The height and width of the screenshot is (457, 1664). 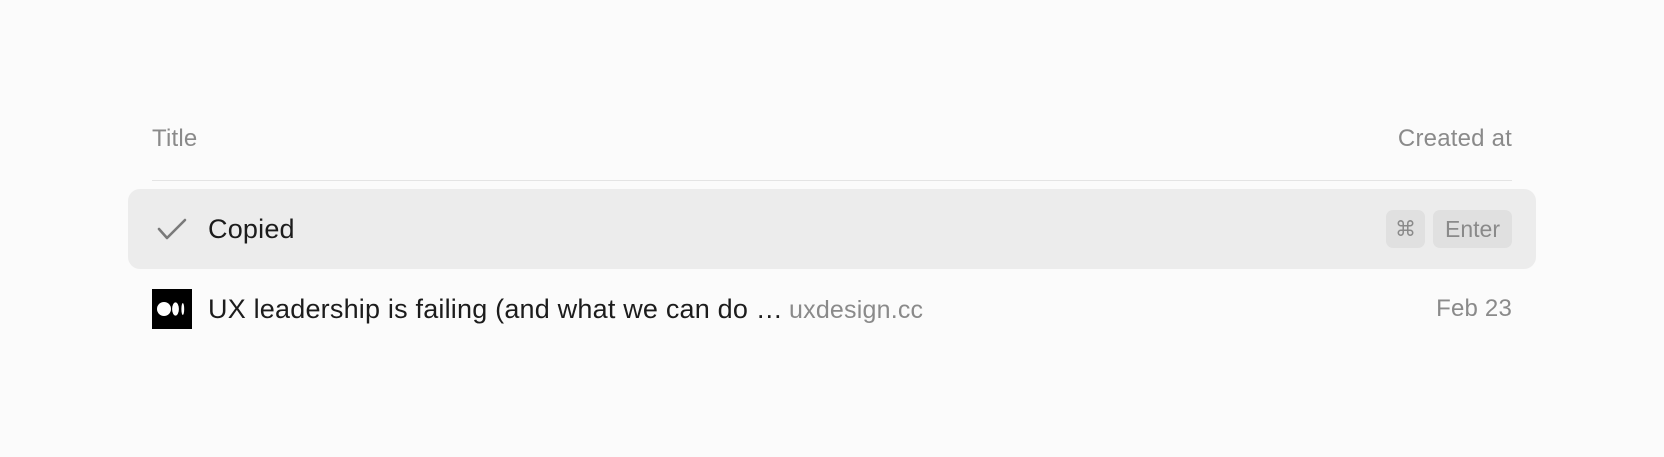 What do you see at coordinates (174, 139) in the screenshot?
I see `column-header-title: Title` at bounding box center [174, 139].